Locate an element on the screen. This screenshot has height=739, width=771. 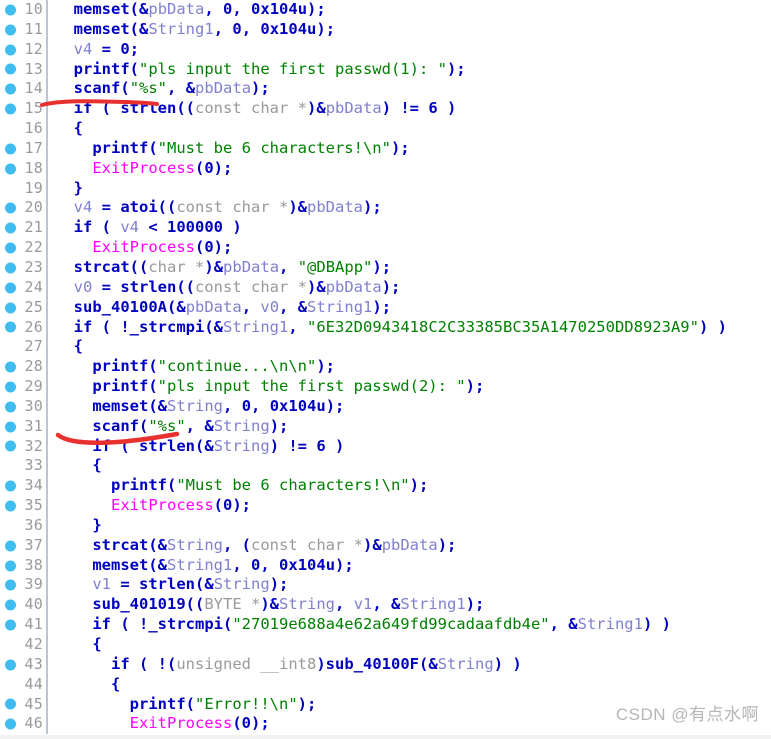
code-line: 24 v0 = strlen((const char *)&pbData); is located at coordinates (385, 287).